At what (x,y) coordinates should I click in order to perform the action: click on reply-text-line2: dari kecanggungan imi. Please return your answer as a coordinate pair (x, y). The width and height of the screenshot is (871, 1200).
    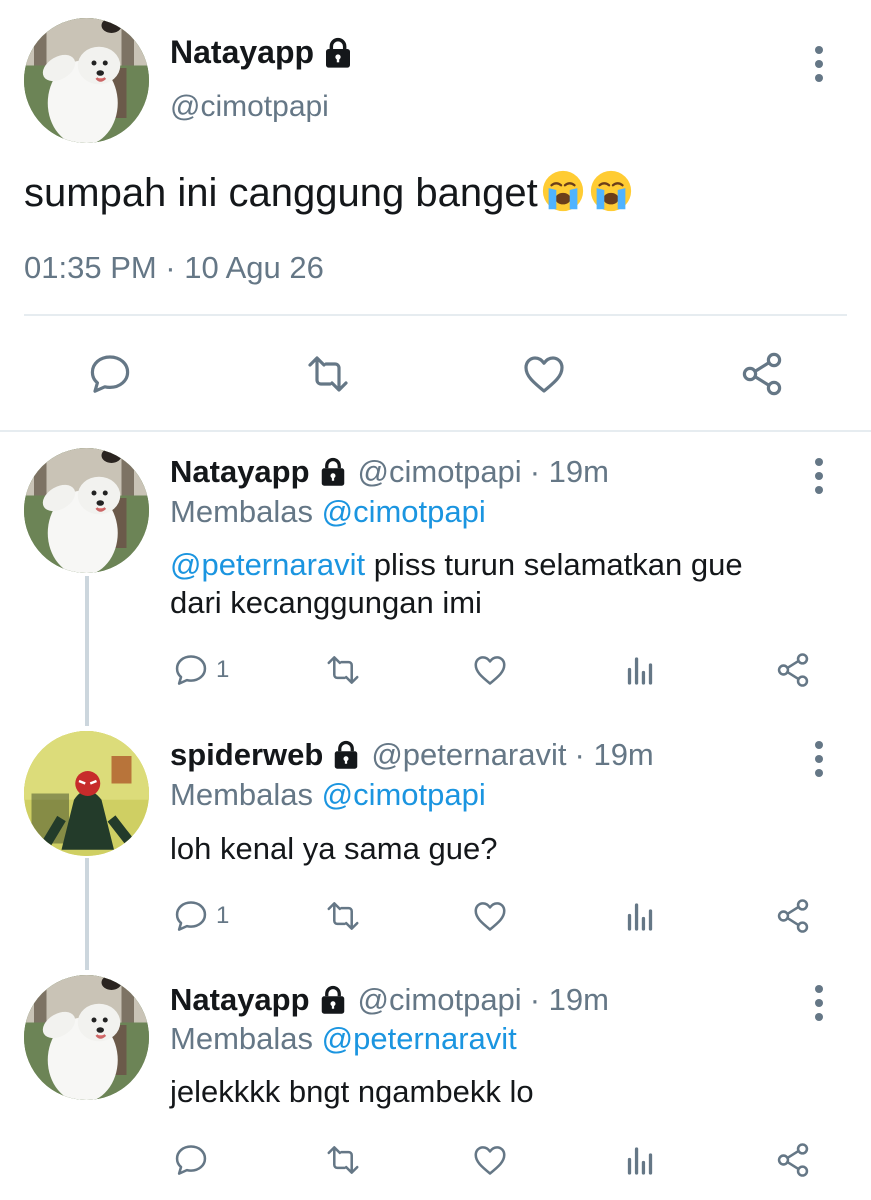
    Looking at the image, I should click on (326, 602).